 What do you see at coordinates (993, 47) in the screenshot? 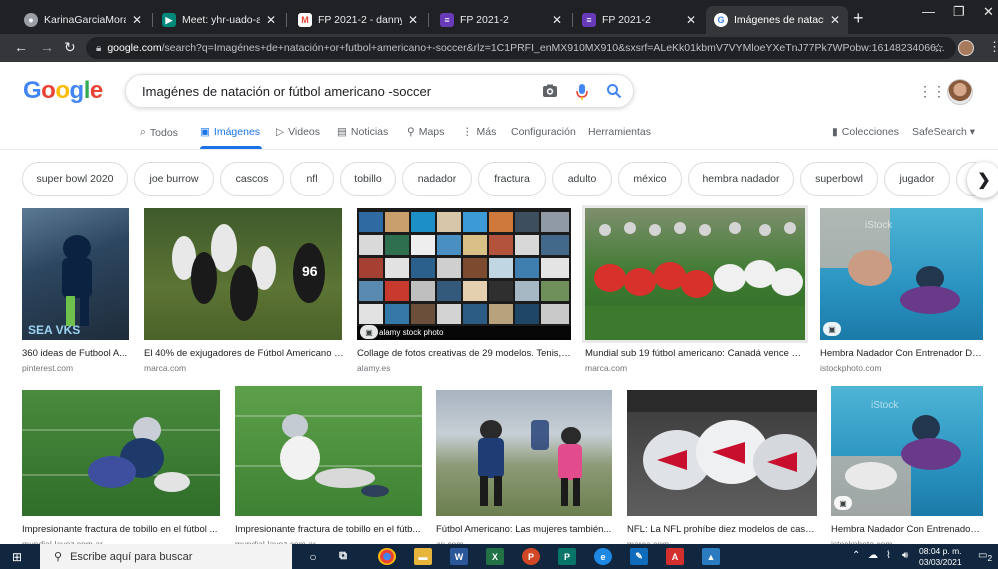
I see `browser-menu-icon: ⋮` at bounding box center [993, 47].